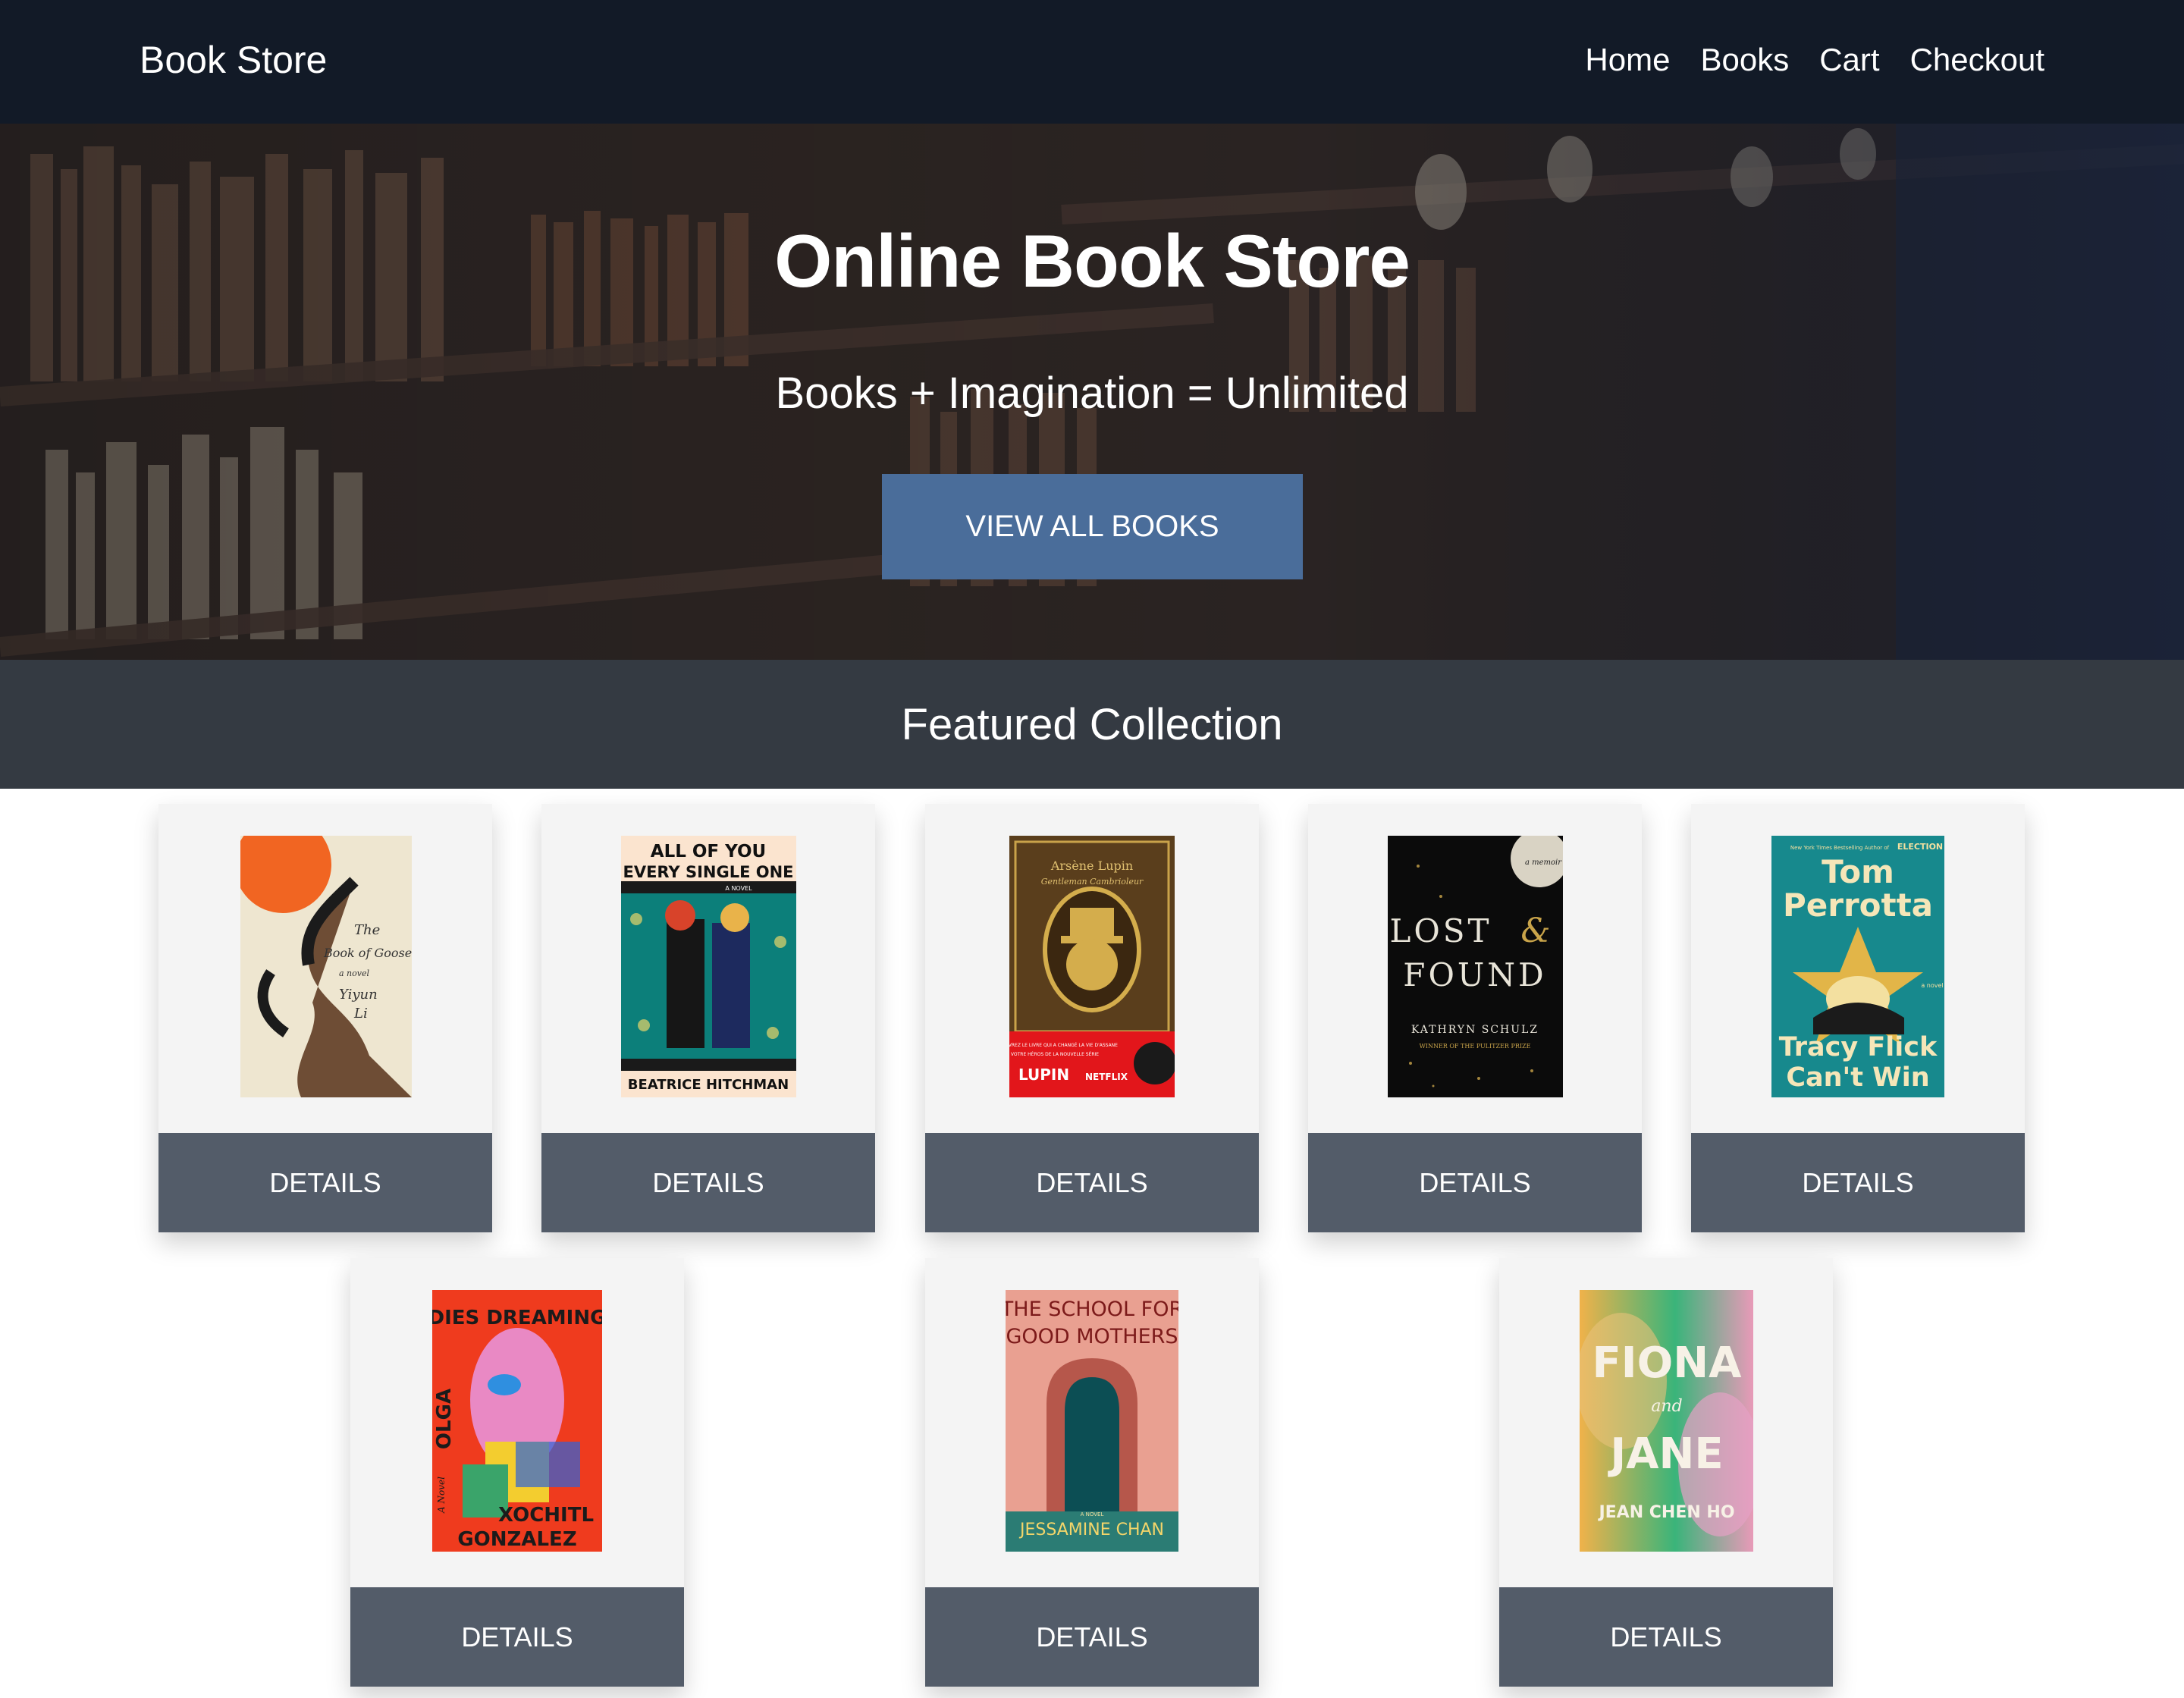 This screenshot has width=2184, height=1698. What do you see at coordinates (1667, 1364) in the screenshot?
I see `svg-text: FIONA` at bounding box center [1667, 1364].